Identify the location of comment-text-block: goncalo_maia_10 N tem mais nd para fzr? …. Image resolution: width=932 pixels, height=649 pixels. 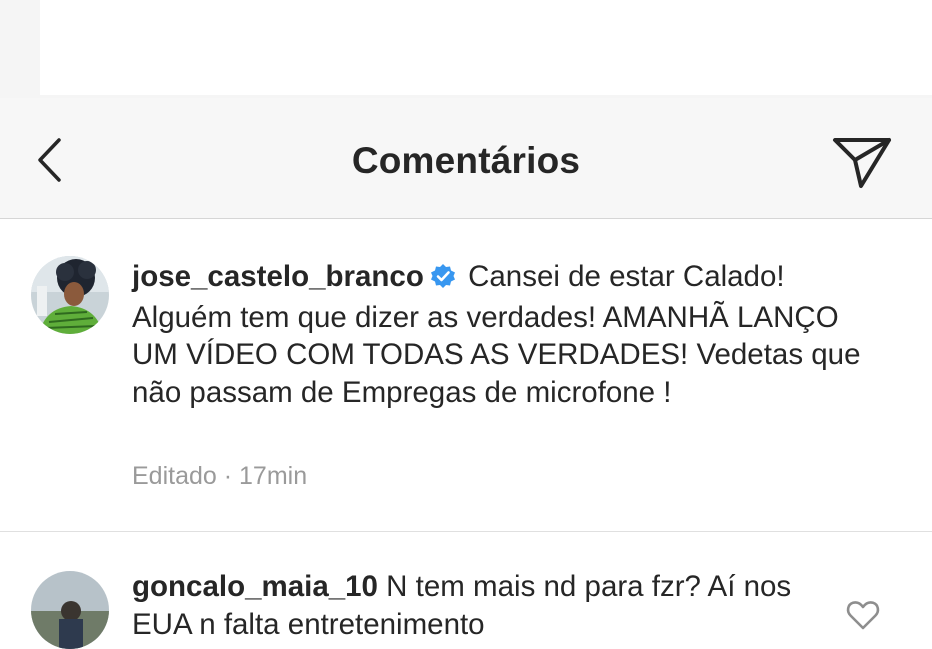
(477, 605).